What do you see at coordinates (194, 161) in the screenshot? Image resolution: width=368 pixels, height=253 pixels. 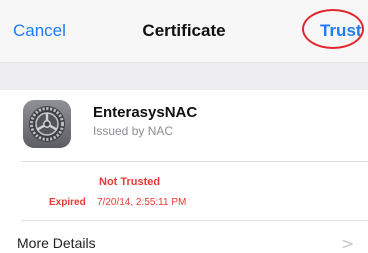 I see `divider` at bounding box center [194, 161].